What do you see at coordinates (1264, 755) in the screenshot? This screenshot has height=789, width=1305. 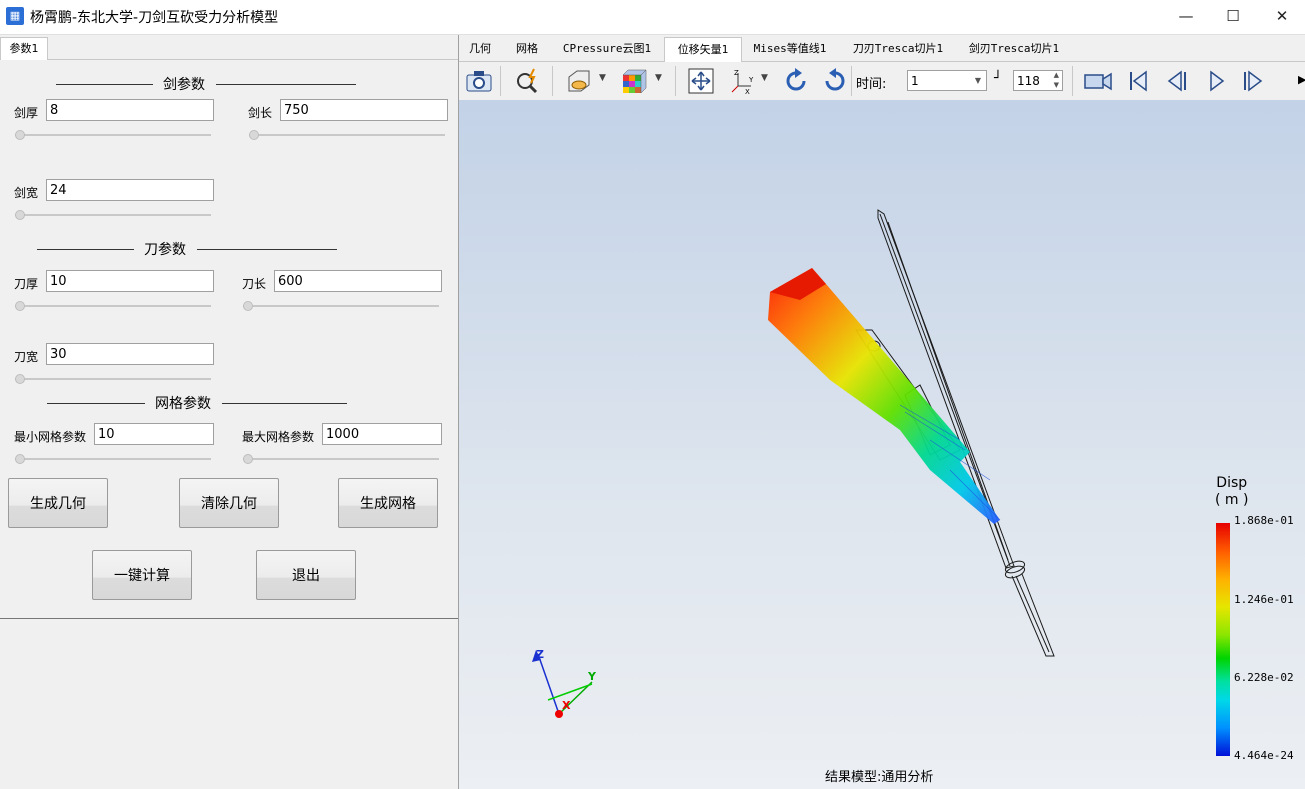 I see `legend-min-label: 4.464e-24` at bounding box center [1264, 755].